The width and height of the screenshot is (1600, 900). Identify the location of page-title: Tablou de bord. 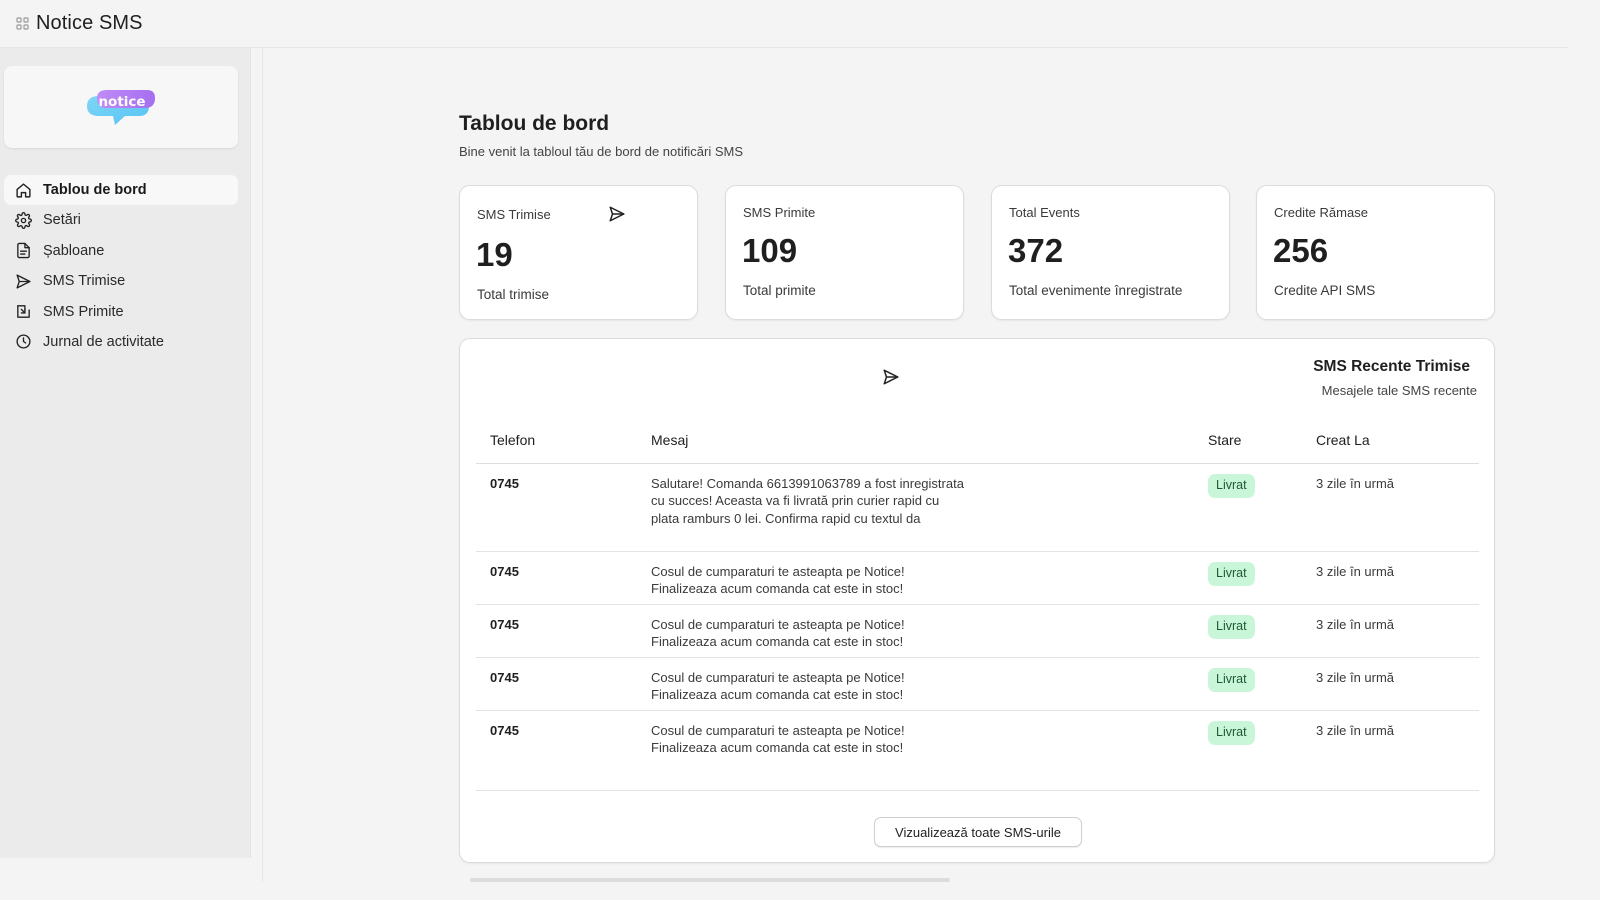
(534, 123).